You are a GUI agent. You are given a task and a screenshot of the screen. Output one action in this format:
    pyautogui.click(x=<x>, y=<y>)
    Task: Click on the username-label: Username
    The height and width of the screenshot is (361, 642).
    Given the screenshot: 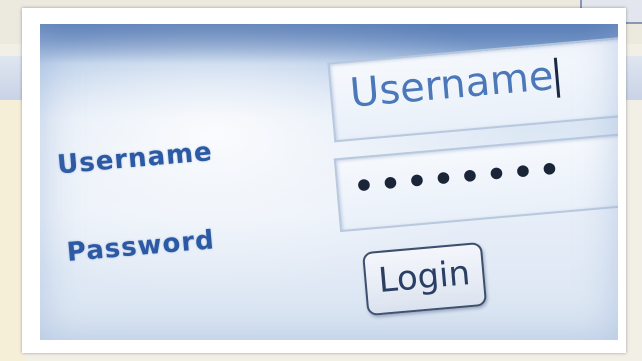 What is the action you would take?
    pyautogui.click(x=135, y=159)
    